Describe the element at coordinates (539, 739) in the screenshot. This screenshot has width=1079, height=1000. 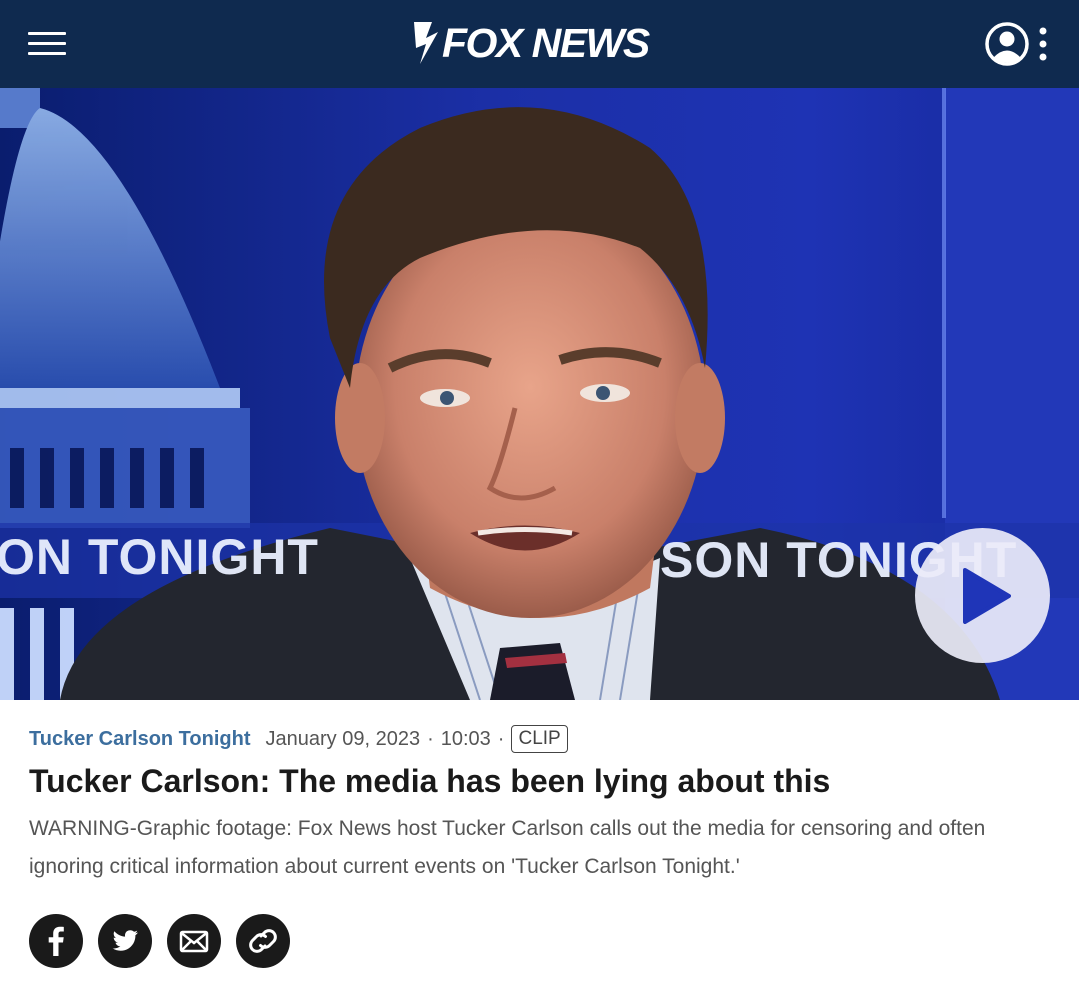
I see `clip-badge: CLIP` at that location.